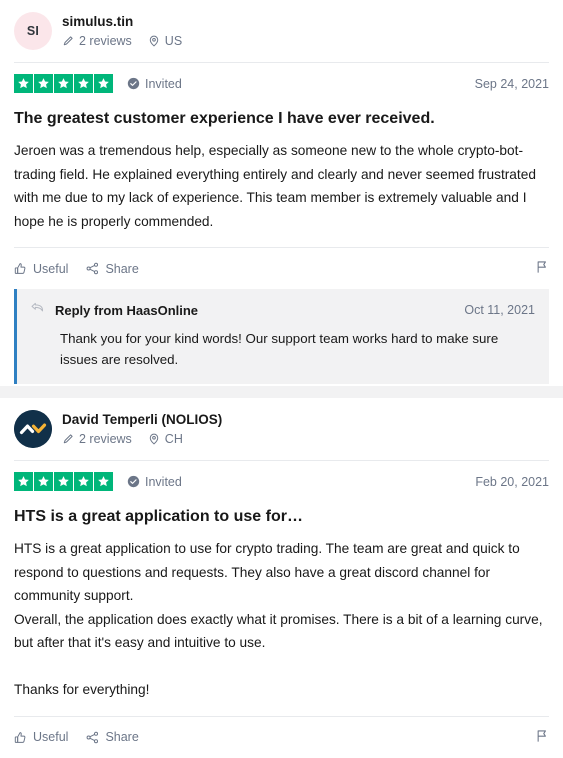 Image resolution: width=563 pixels, height=758 pixels. Describe the element at coordinates (281, 392) in the screenshot. I see `card-separator` at that location.